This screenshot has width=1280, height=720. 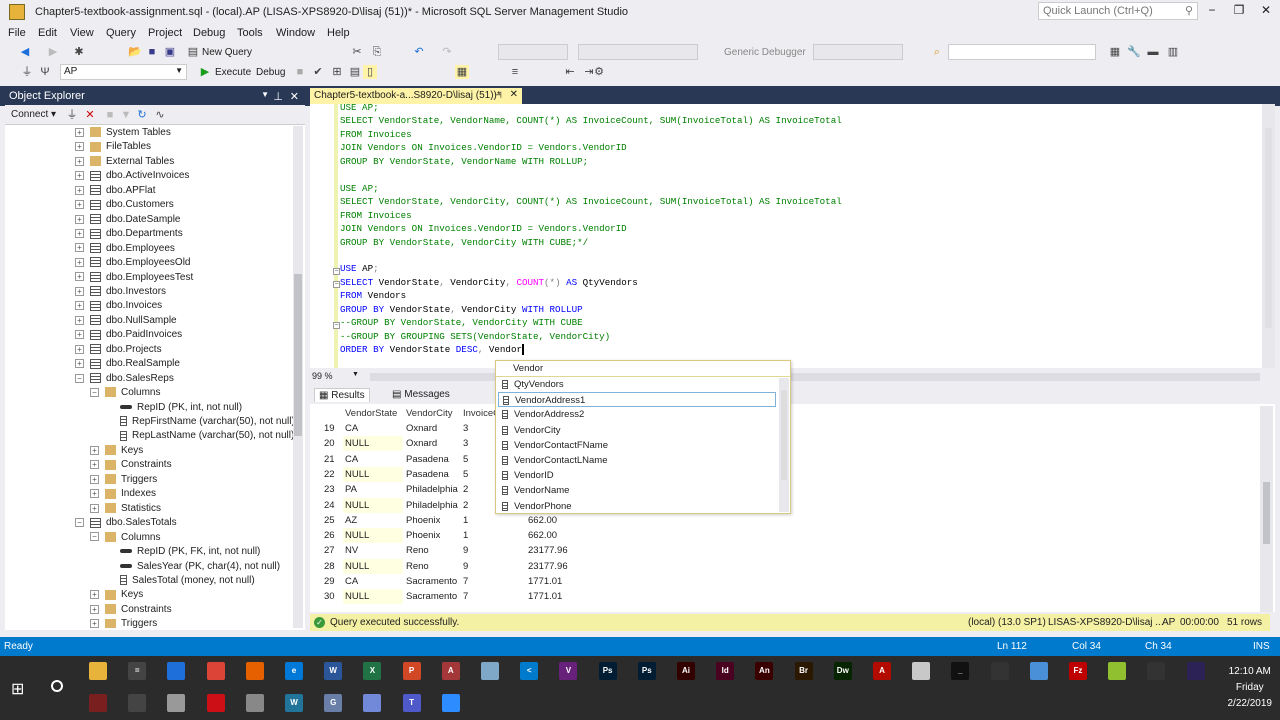 I want to click on tree-node: + dbo.Projects, so click(x=118, y=350).